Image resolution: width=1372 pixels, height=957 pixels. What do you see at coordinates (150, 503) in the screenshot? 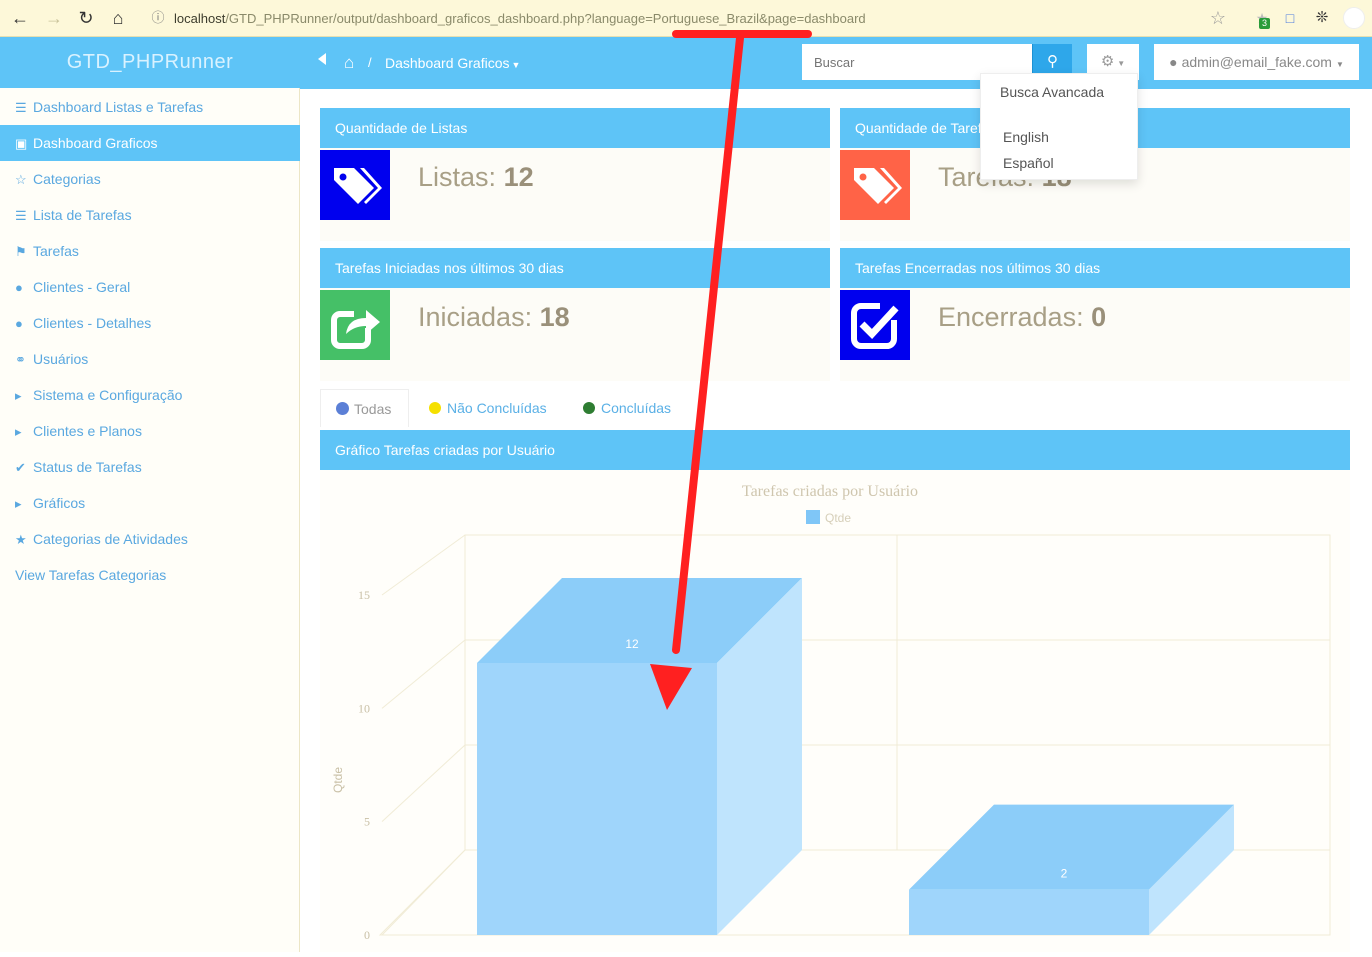
I see `sidebar-item: ▸ Gráficos` at bounding box center [150, 503].